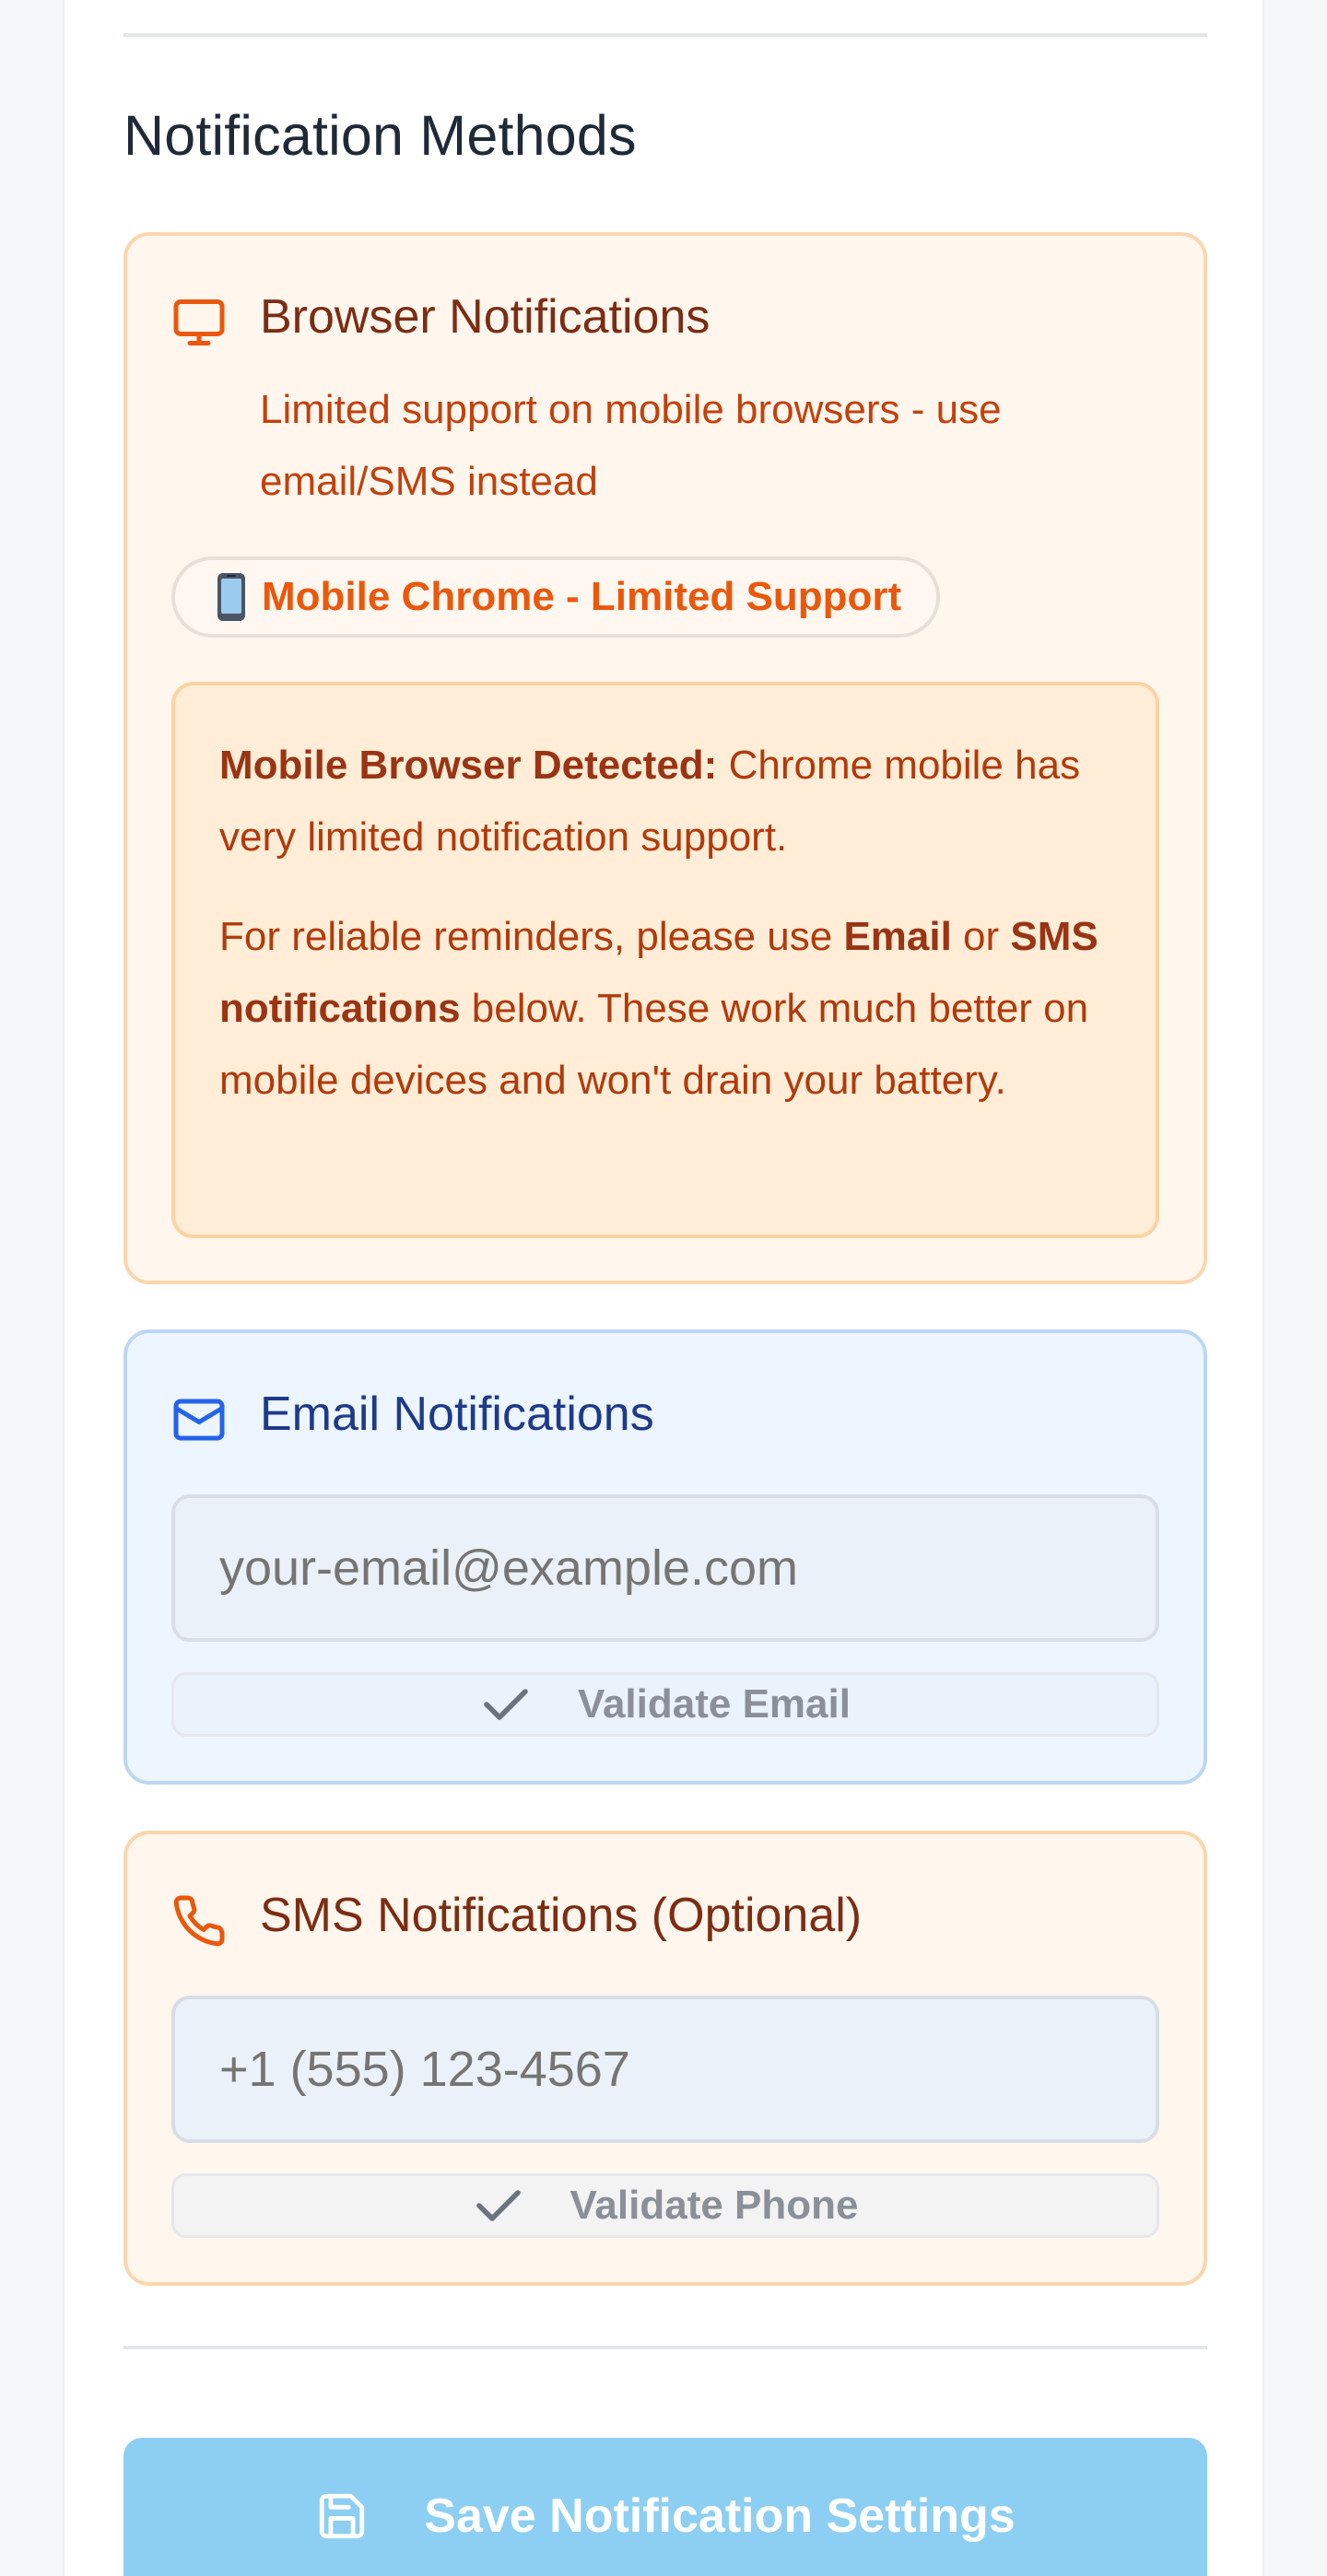 The height and width of the screenshot is (2576, 1327). I want to click on validate-email-label: Validate Email, so click(714, 1704).